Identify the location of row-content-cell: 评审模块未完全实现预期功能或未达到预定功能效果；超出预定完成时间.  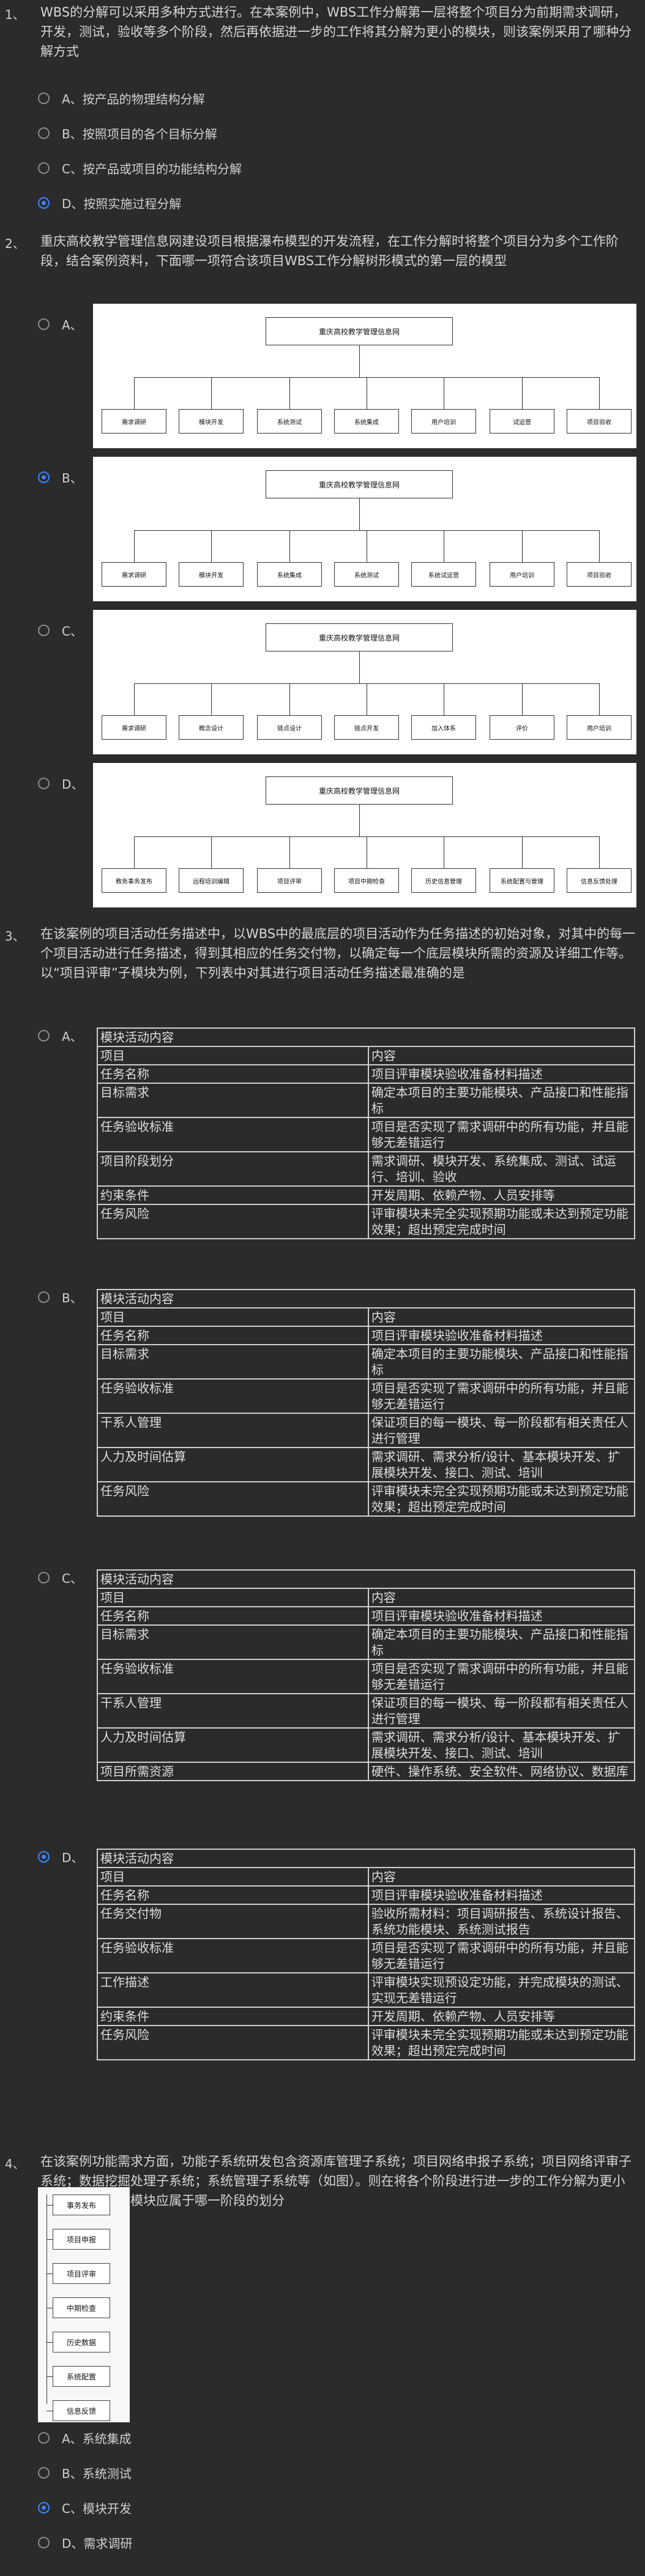
(501, 1499).